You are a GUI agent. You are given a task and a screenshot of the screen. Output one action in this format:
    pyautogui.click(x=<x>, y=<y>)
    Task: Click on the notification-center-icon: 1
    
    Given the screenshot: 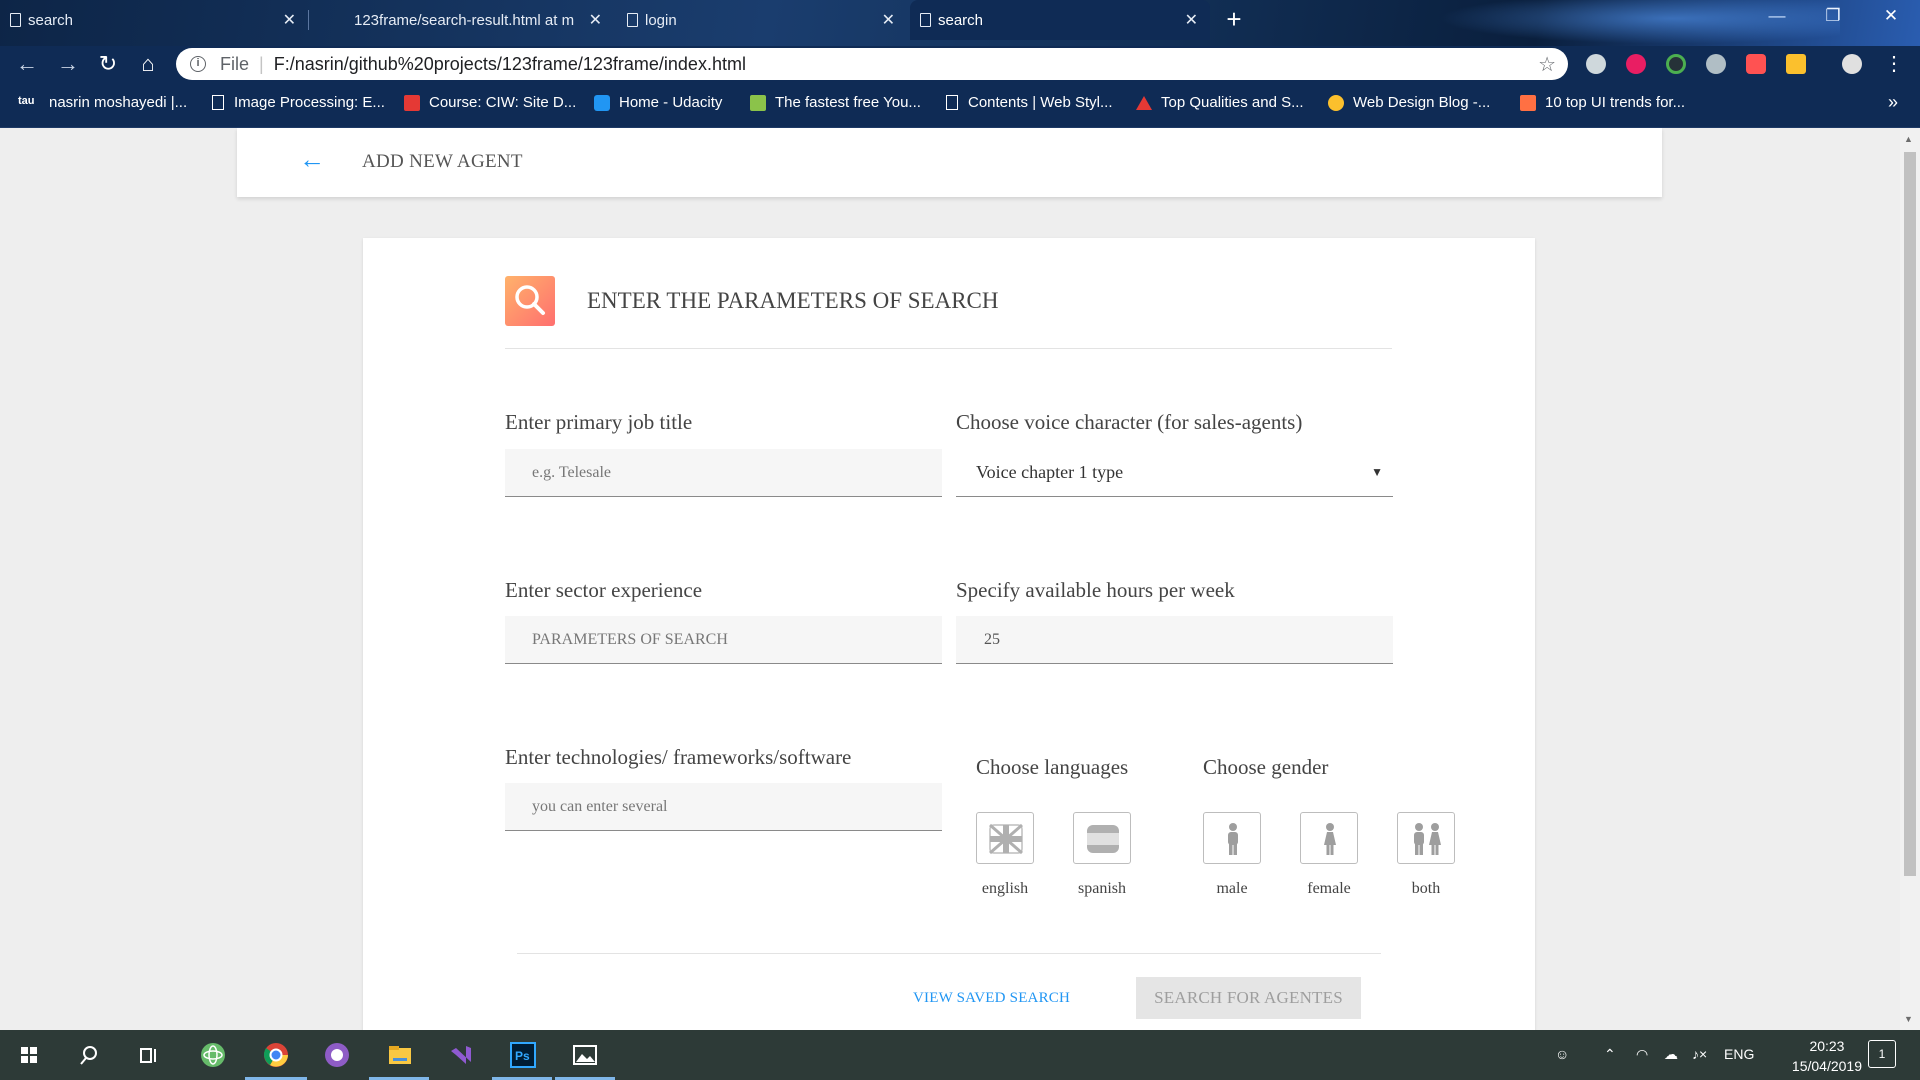 What is the action you would take?
    pyautogui.click(x=1882, y=1054)
    